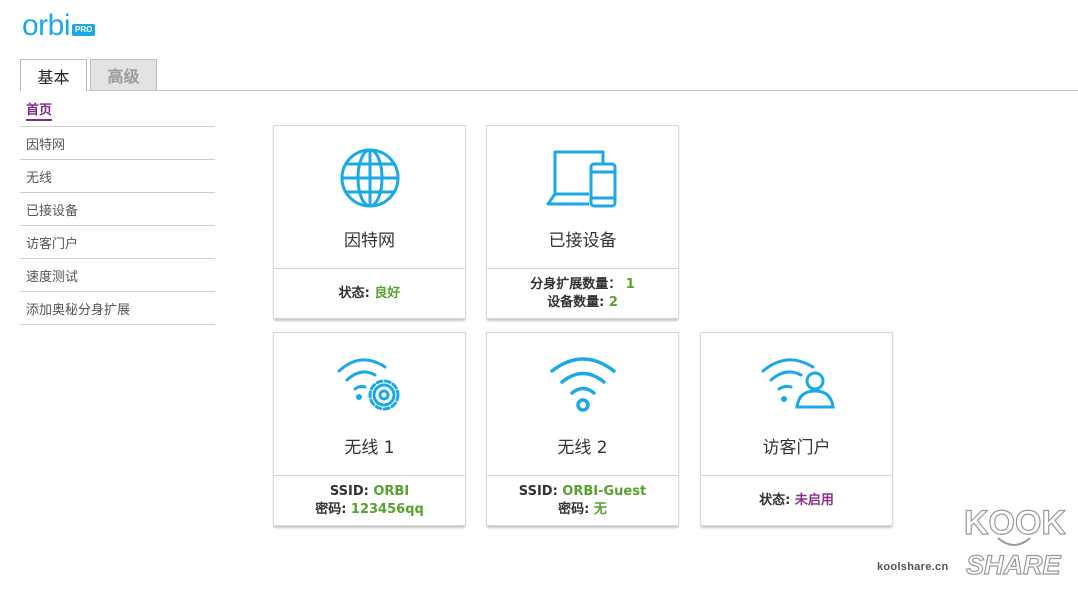 The width and height of the screenshot is (1078, 594). I want to click on card-status: 状态: 未启用, so click(796, 501).